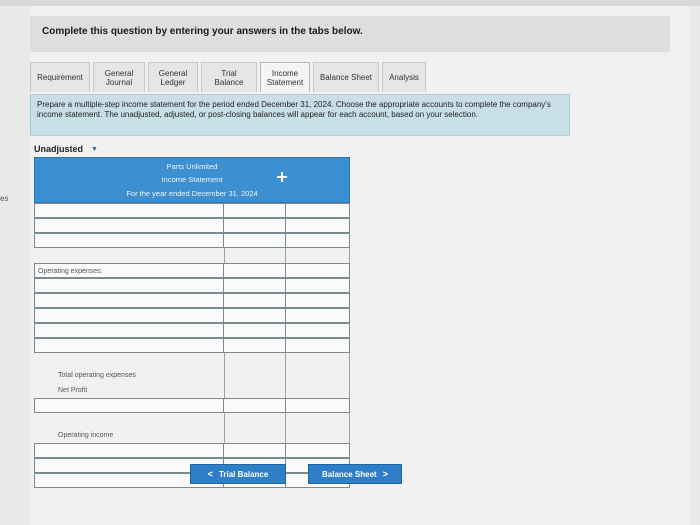 The height and width of the screenshot is (525, 700). What do you see at coordinates (192, 390) in the screenshot?
I see `table-row: Net Profit` at bounding box center [192, 390].